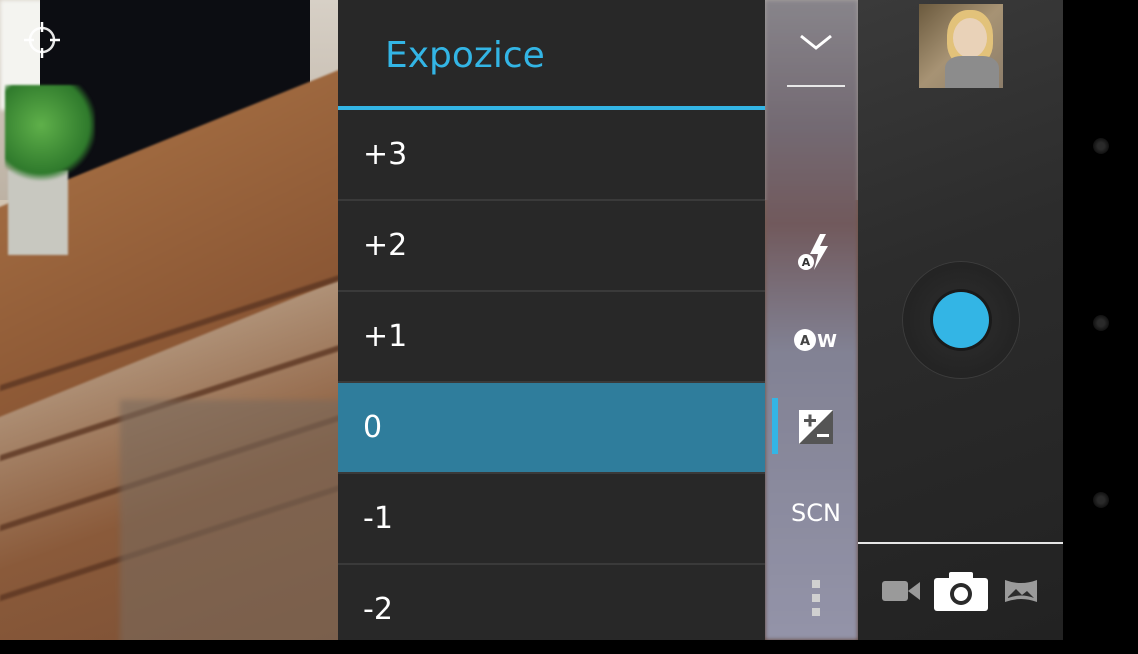  Describe the element at coordinates (551, 428) in the screenshot. I see `exposure-option-selected: 0` at that location.